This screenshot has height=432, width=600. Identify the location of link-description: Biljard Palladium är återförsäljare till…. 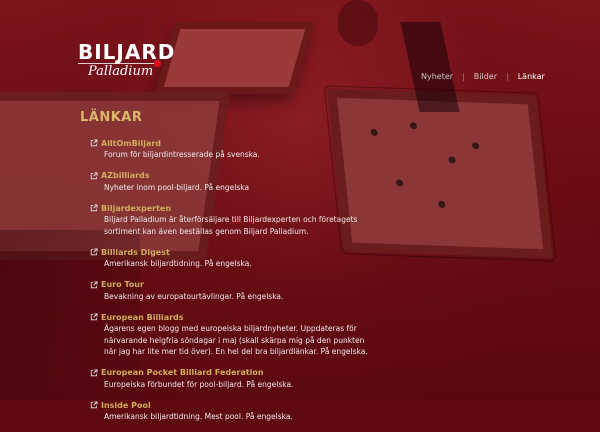
(231, 225).